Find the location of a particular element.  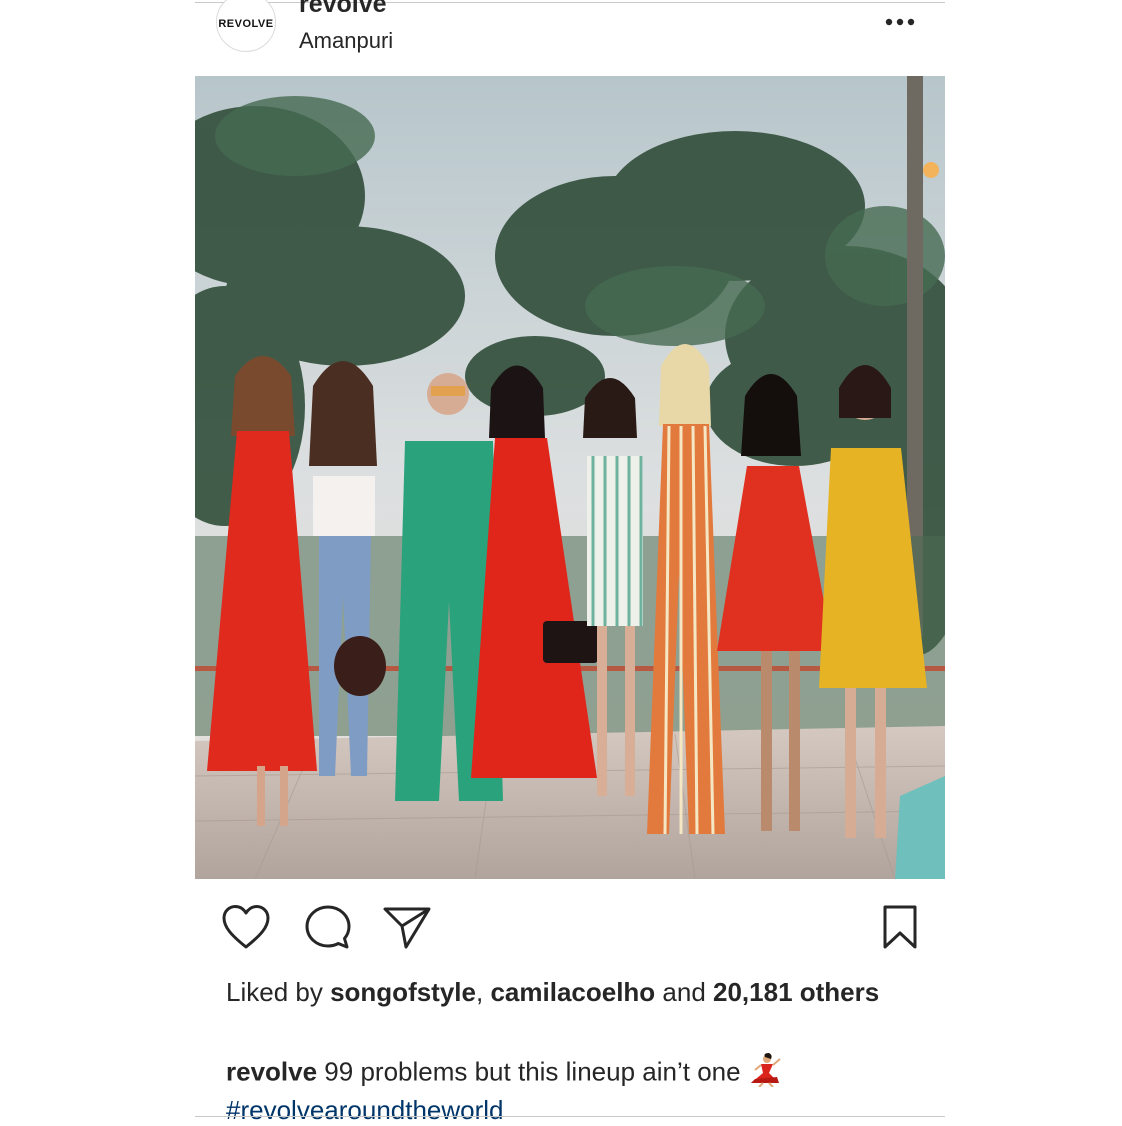

dancer-emoji-icon is located at coordinates (764, 1073).